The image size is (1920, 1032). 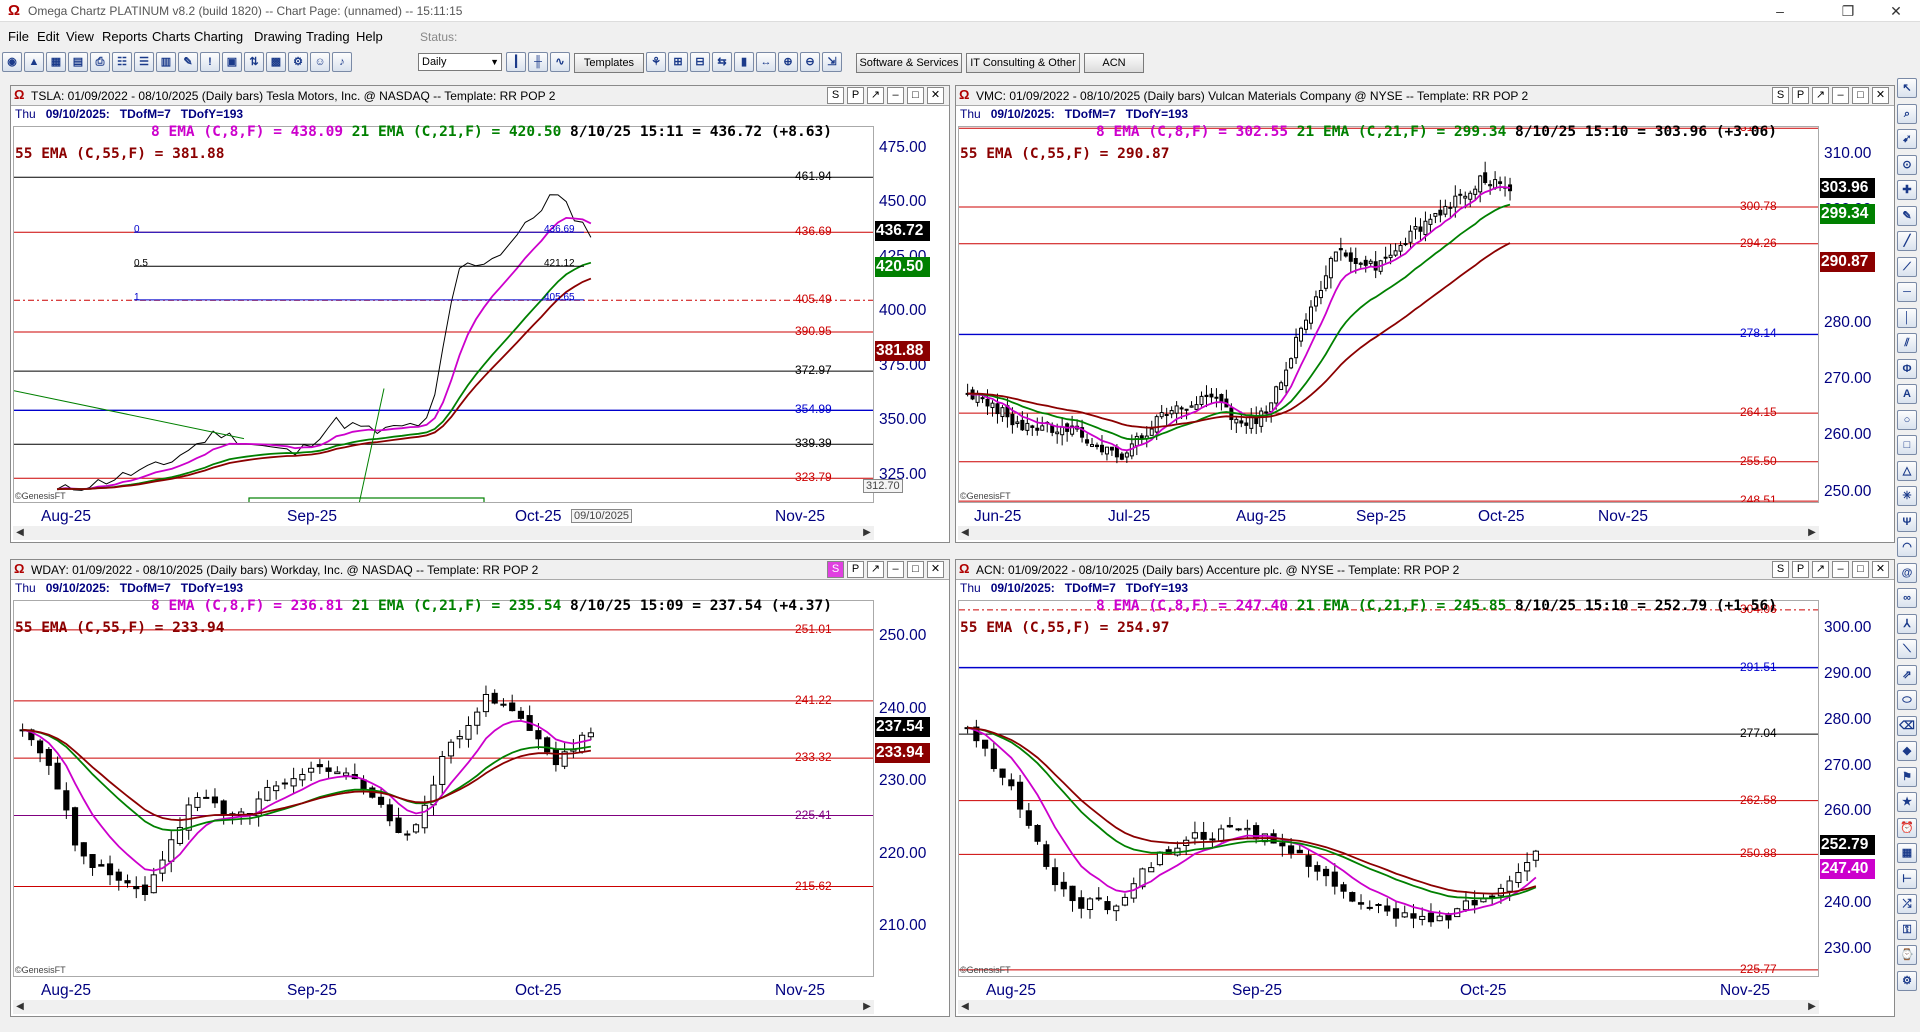 I want to click on star-icon: ★, so click(x=1907, y=802).